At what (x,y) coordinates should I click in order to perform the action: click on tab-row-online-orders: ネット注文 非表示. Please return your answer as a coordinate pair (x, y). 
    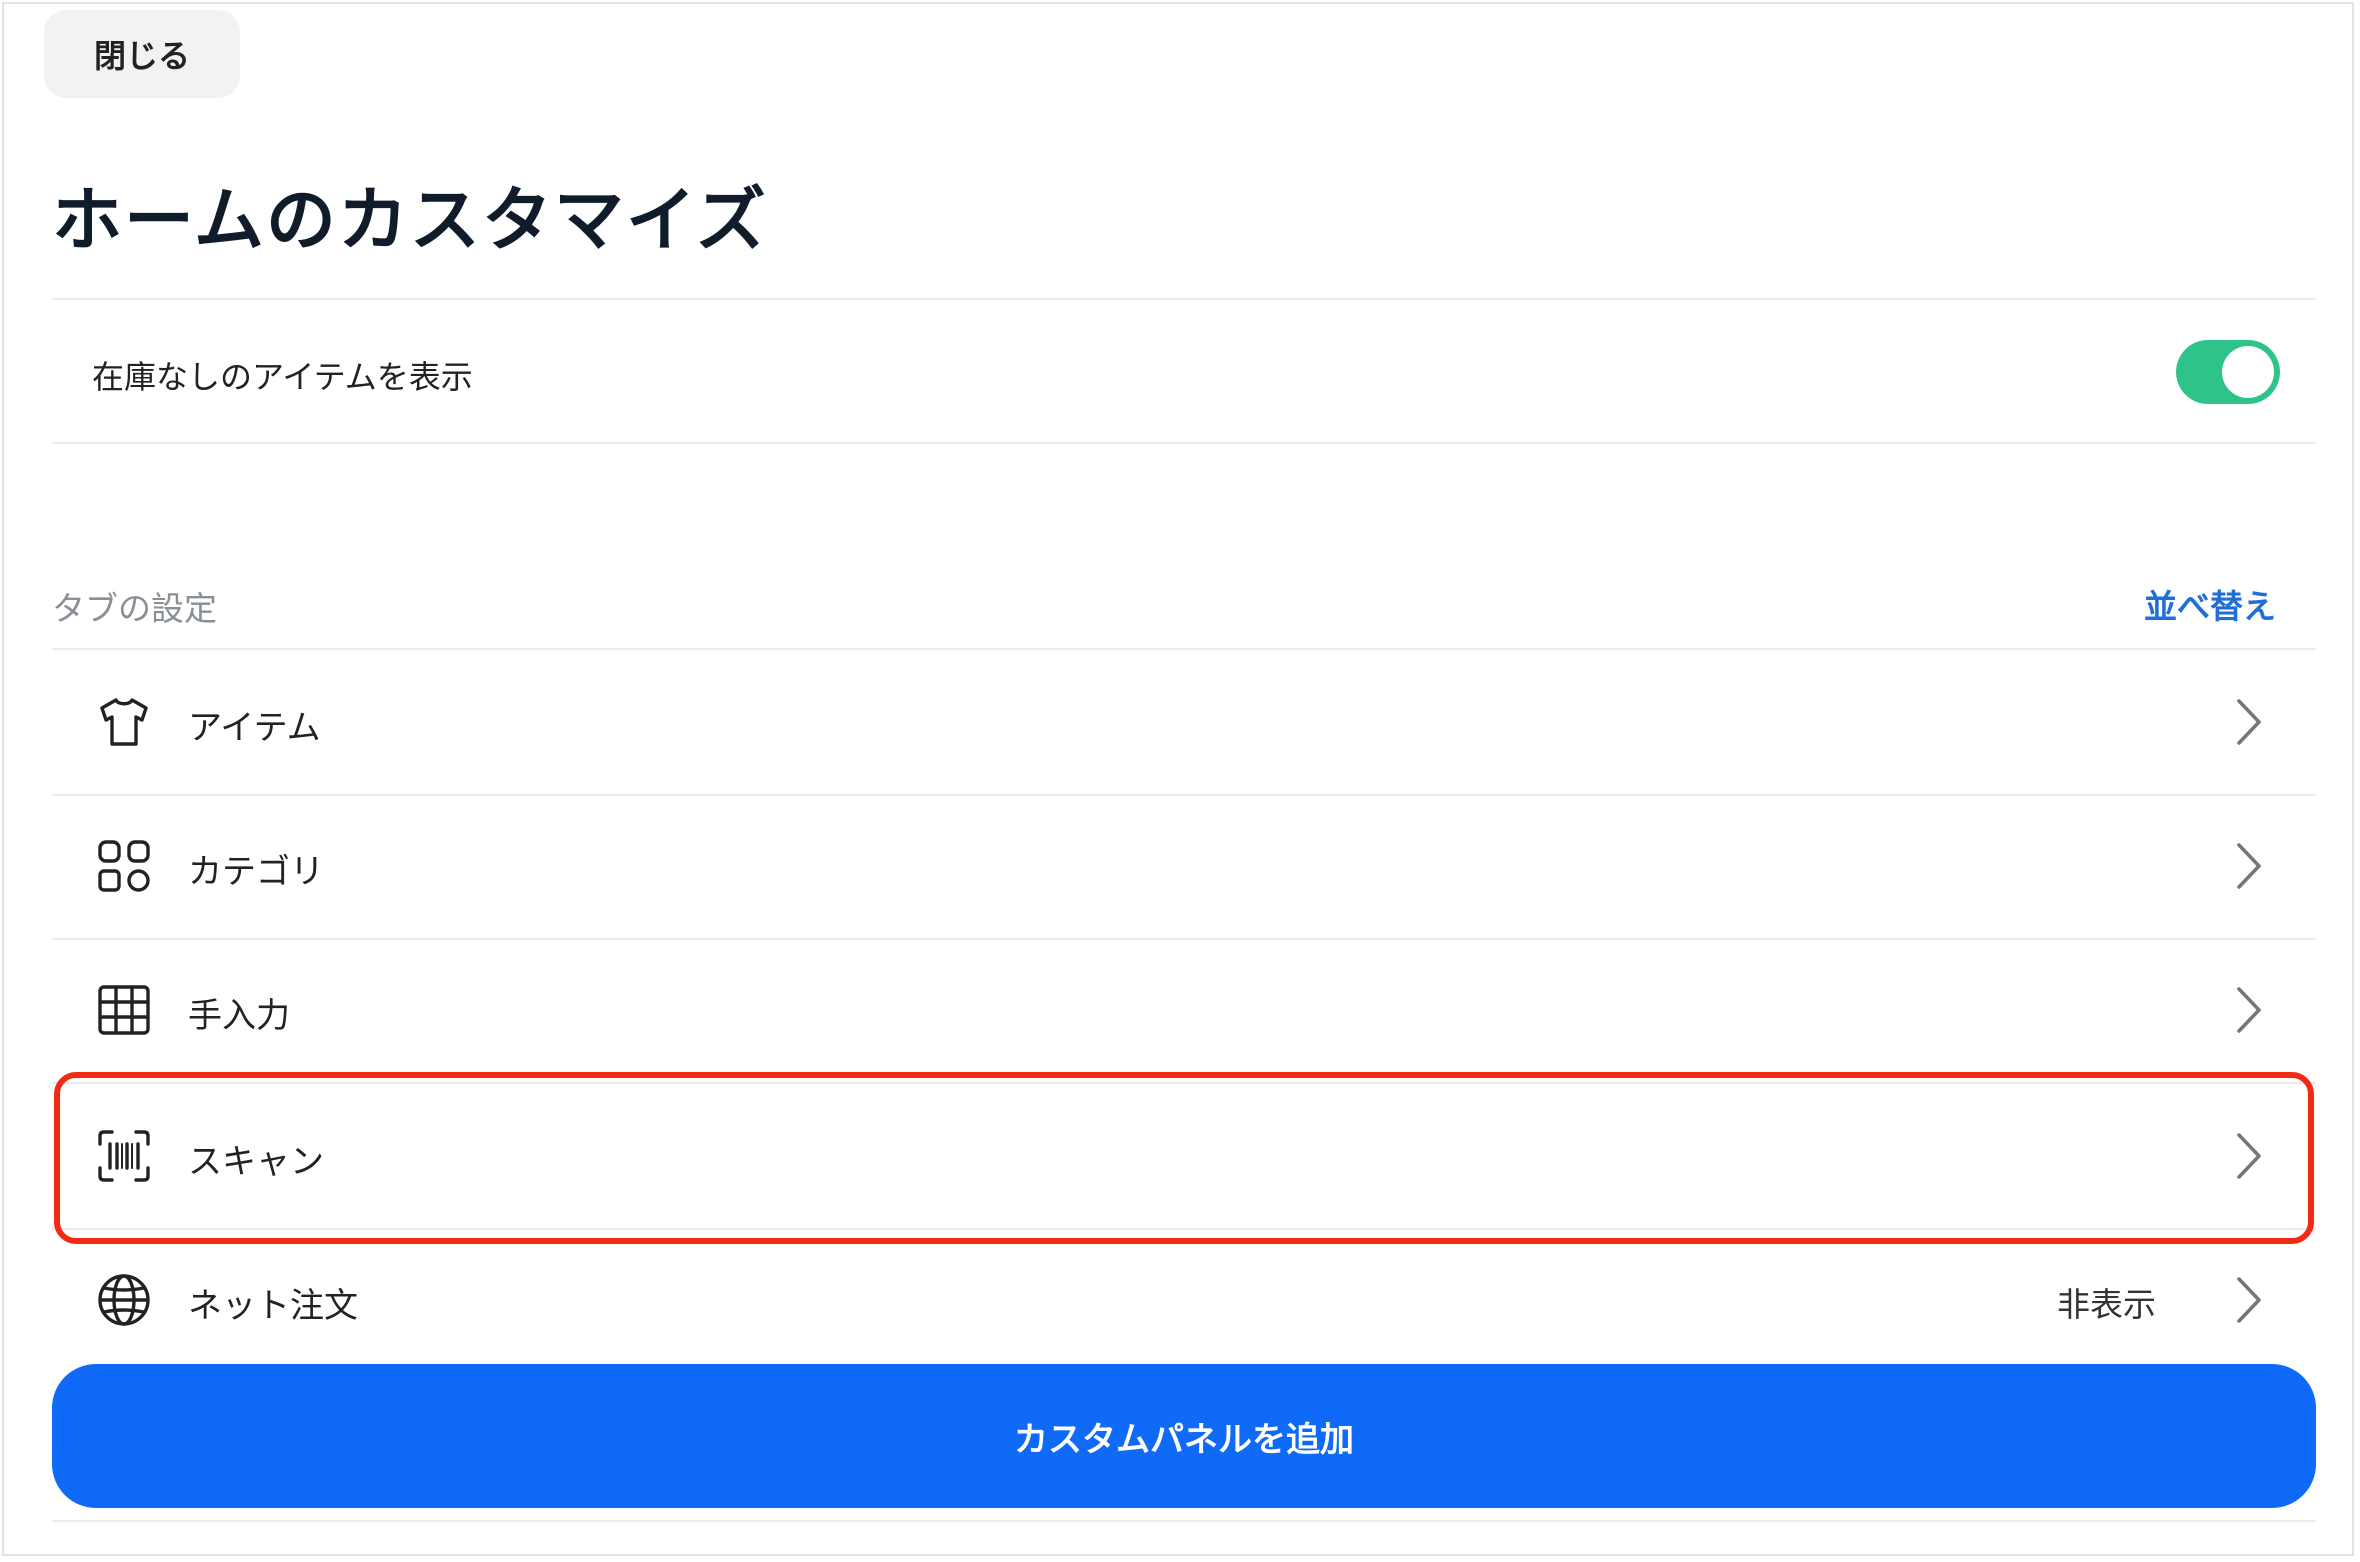
    Looking at the image, I should click on (1184, 1300).